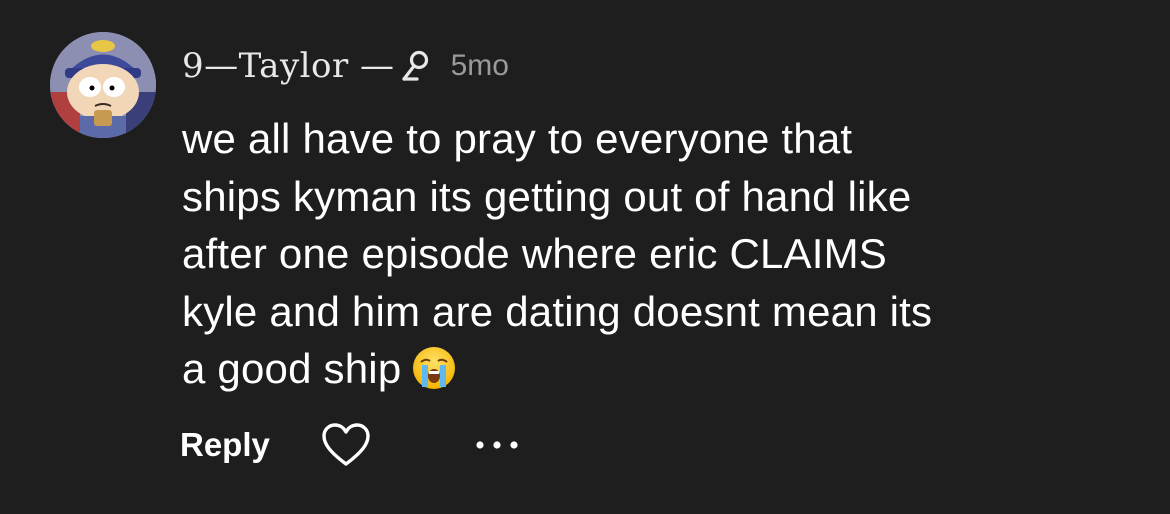  Describe the element at coordinates (547, 196) in the screenshot. I see `comment-line: ships kyman its getting out of hand like` at that location.